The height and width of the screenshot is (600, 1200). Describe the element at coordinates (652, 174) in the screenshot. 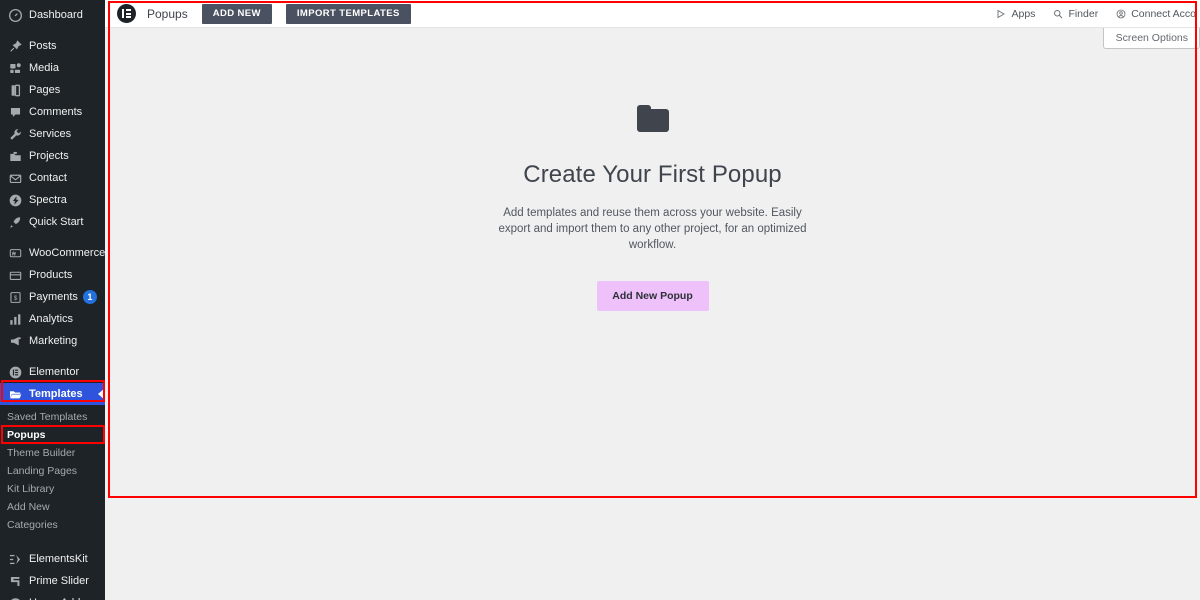

I see `empty-state-title: Create Your First Popup` at that location.